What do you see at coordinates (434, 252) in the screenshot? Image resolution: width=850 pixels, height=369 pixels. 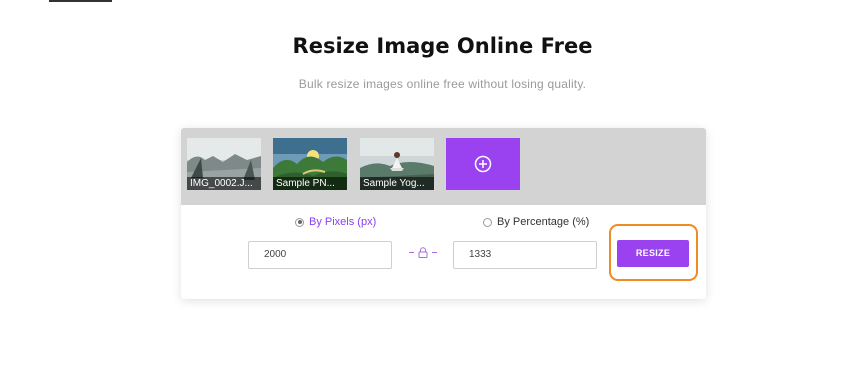 I see `lock-dash-right` at bounding box center [434, 252].